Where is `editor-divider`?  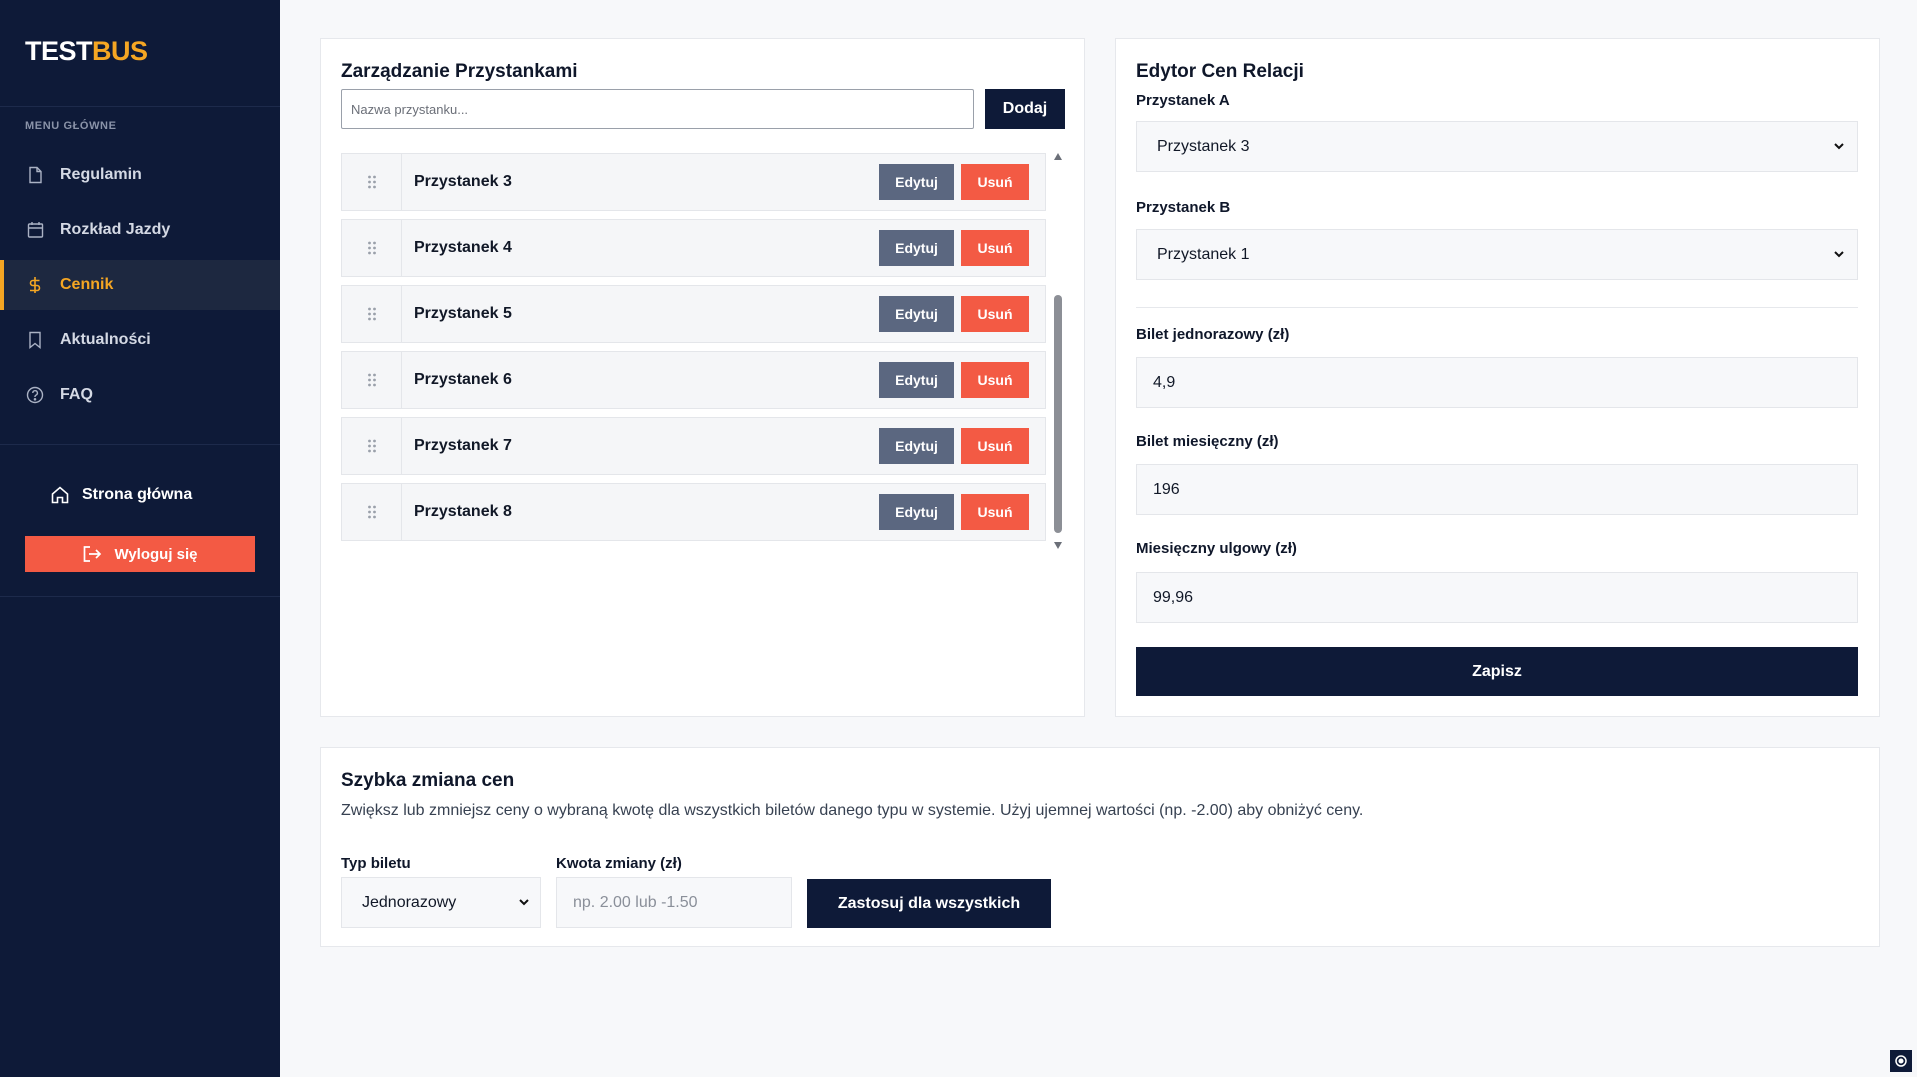
editor-divider is located at coordinates (1497, 307).